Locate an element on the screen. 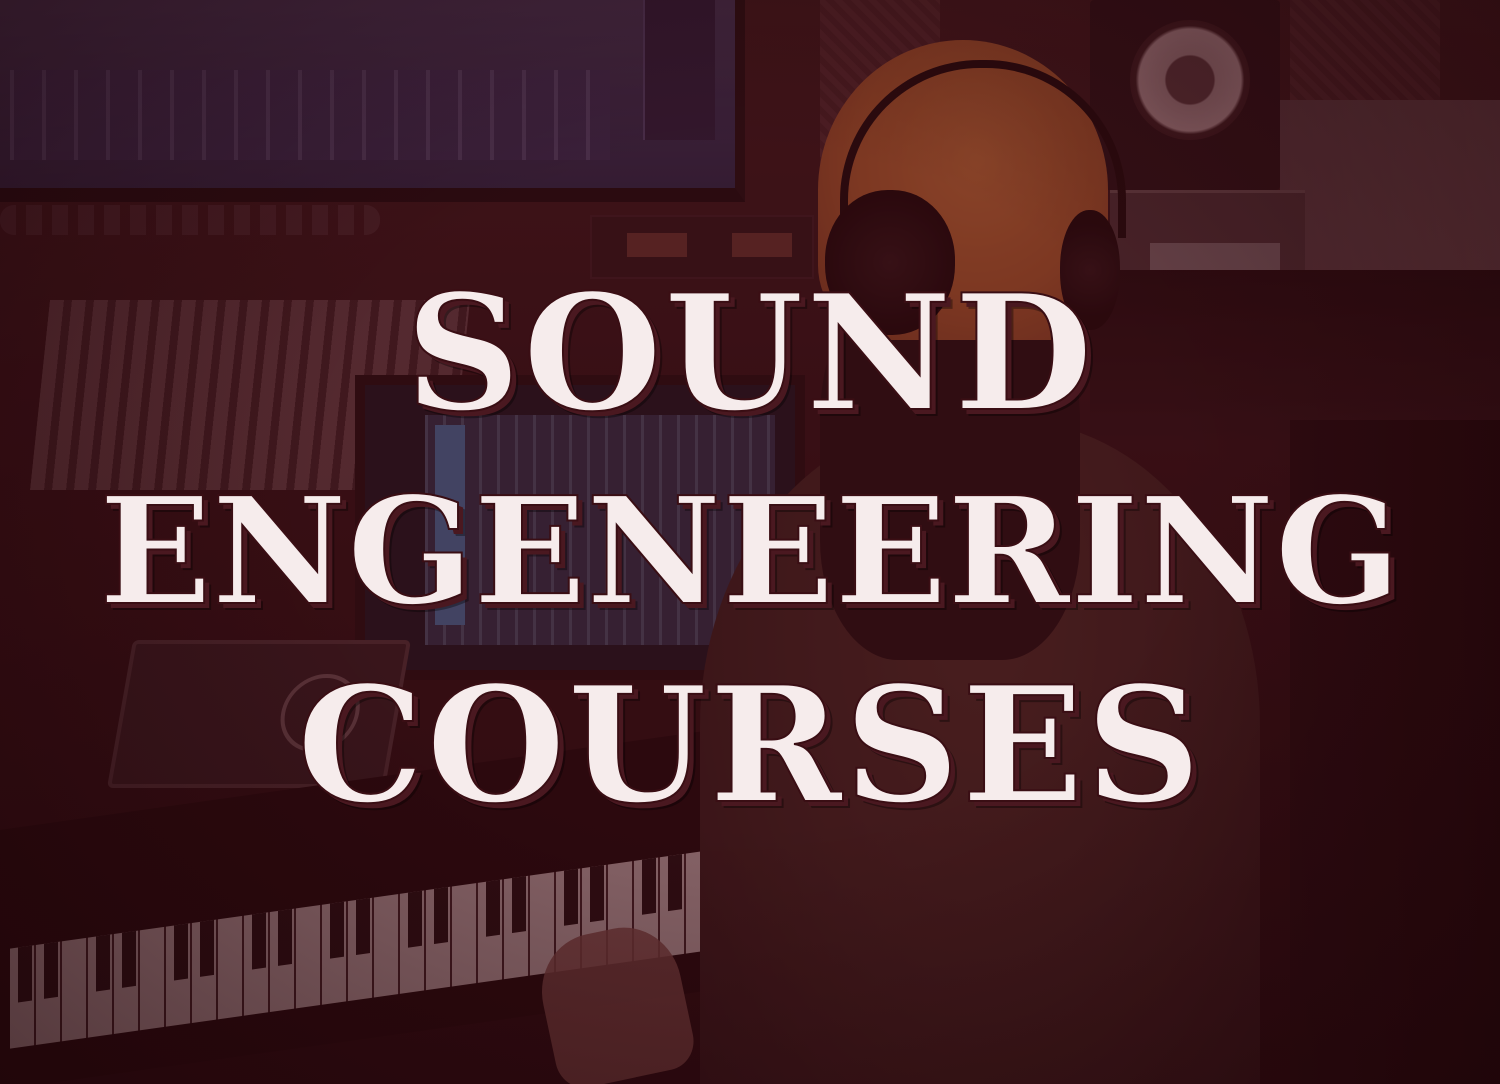 This screenshot has height=1084, width=1500. title-line-2: ENGENEERING is located at coordinates (750, 551).